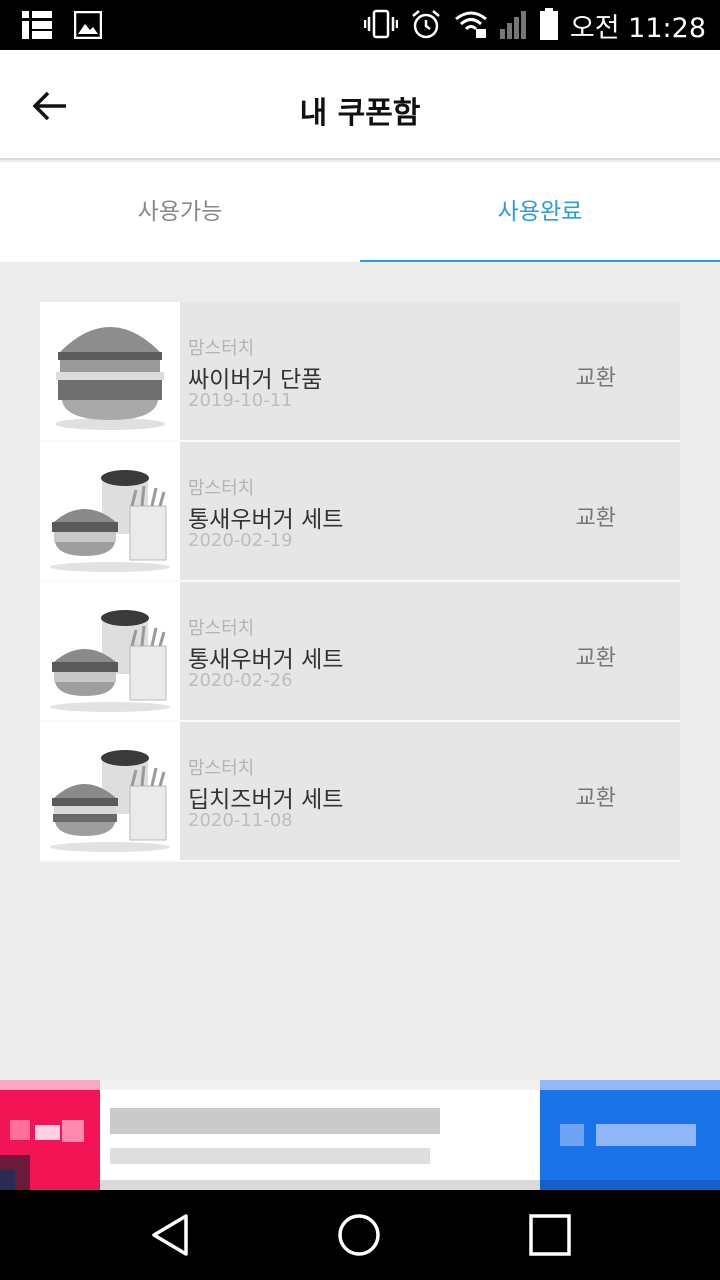 This screenshot has width=720, height=1280. Describe the element at coordinates (360, 372) in the screenshot. I see `coupon-item: 맘스터치 싸이버거 단품 2019-10-11 교환` at that location.